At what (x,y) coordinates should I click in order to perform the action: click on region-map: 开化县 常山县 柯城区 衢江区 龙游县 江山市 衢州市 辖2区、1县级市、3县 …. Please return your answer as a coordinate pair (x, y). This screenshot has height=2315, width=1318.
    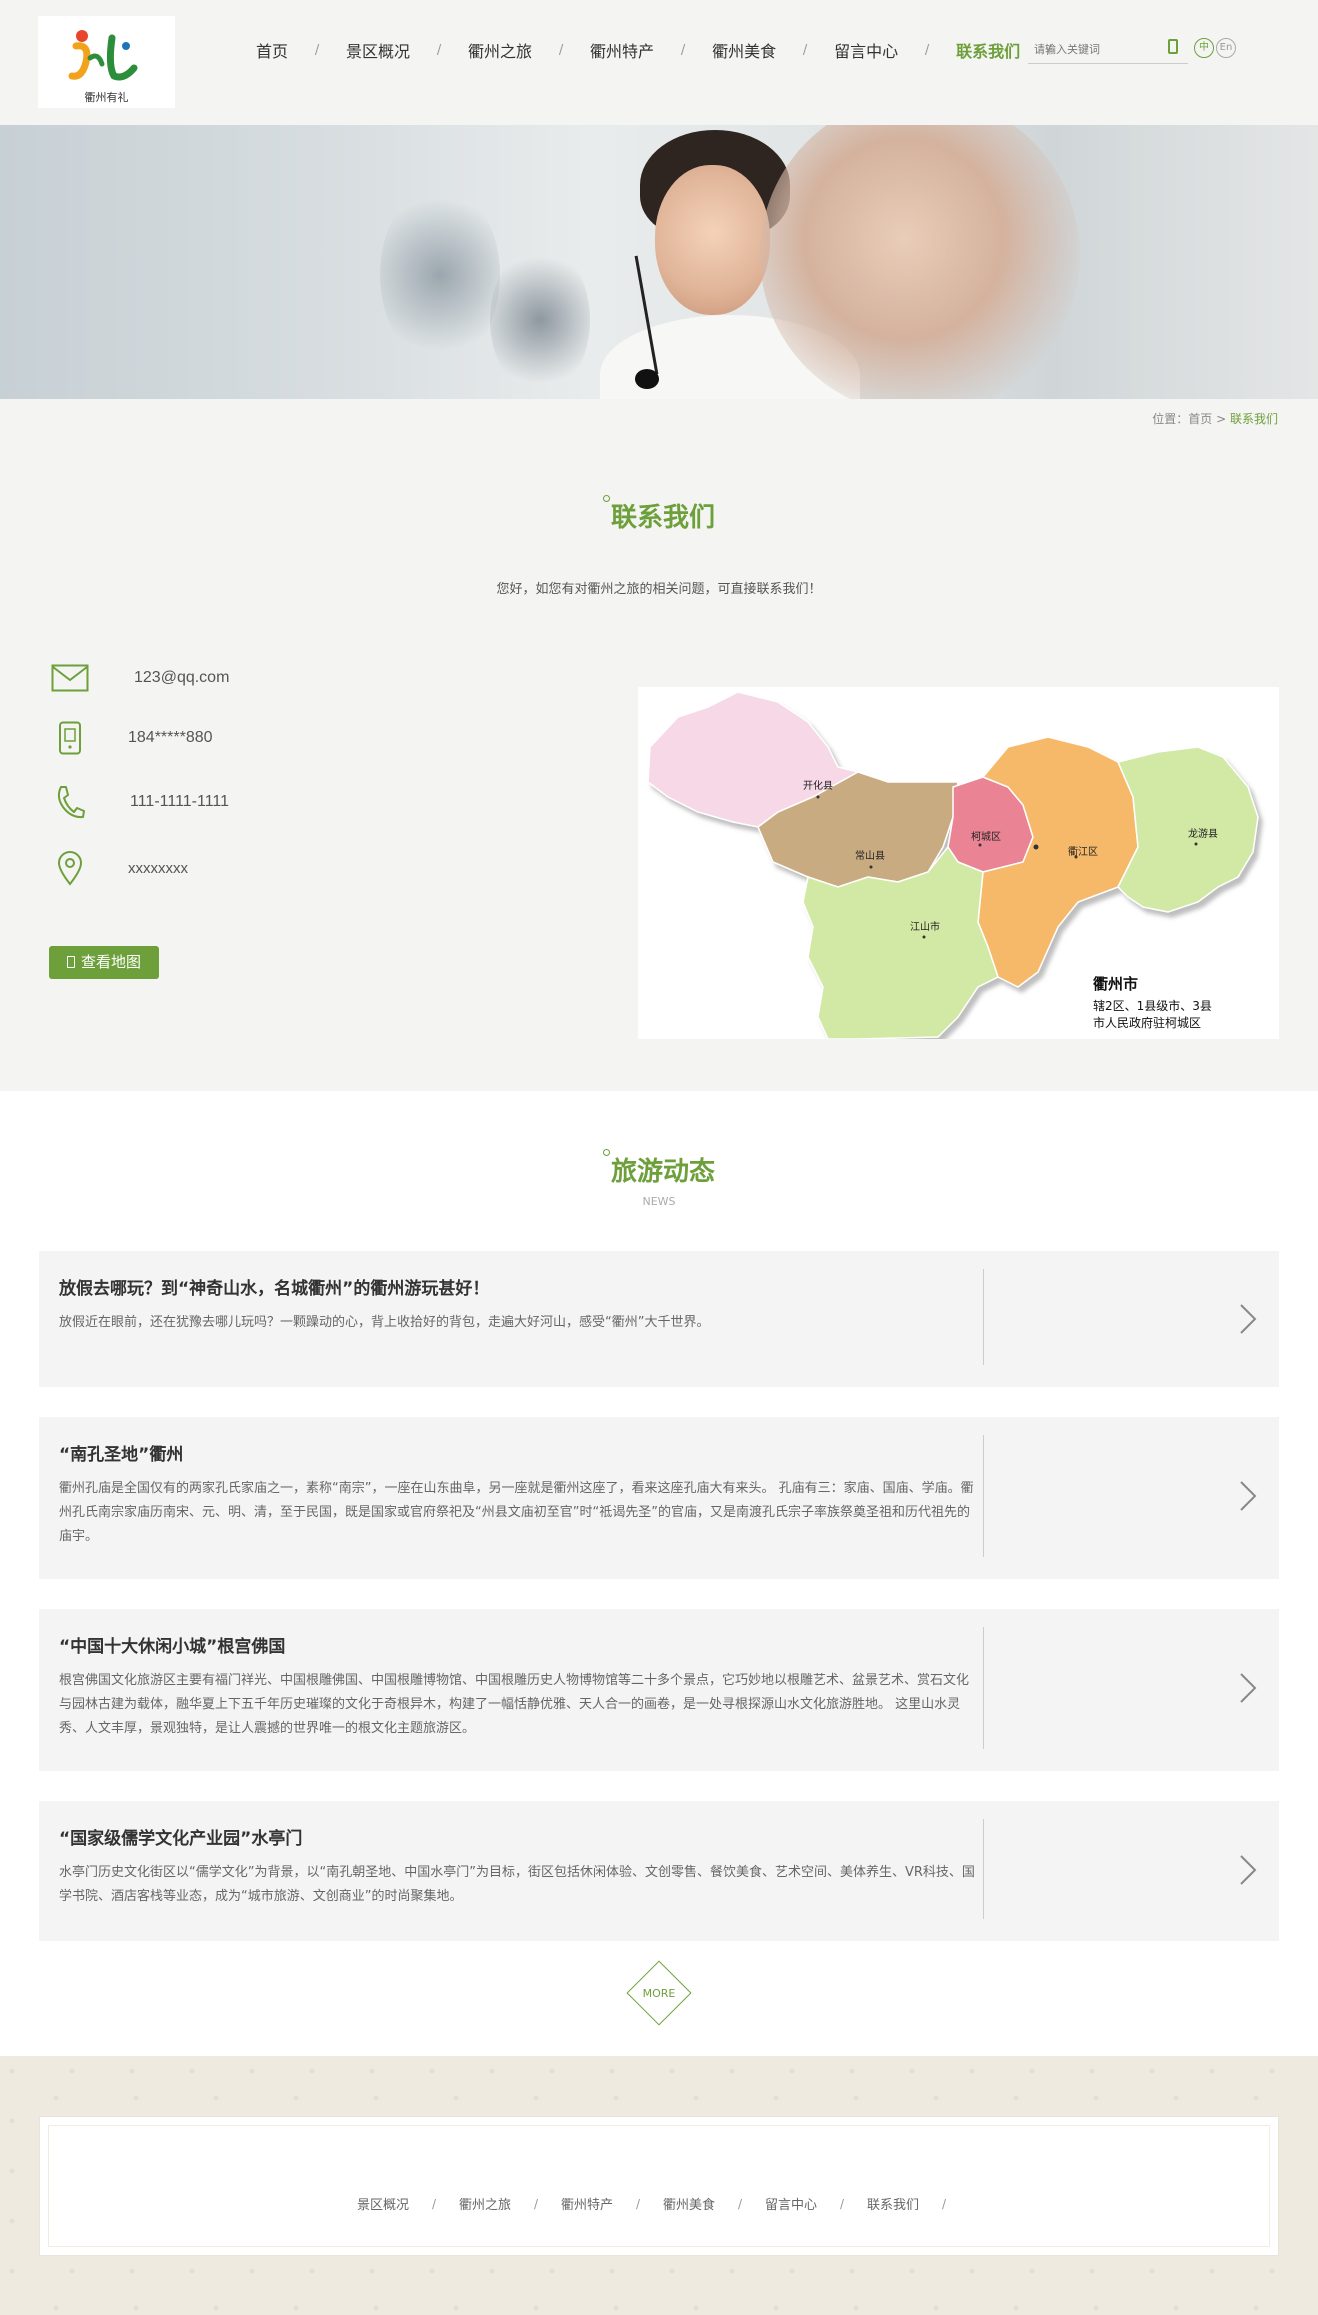
    Looking at the image, I should click on (958, 863).